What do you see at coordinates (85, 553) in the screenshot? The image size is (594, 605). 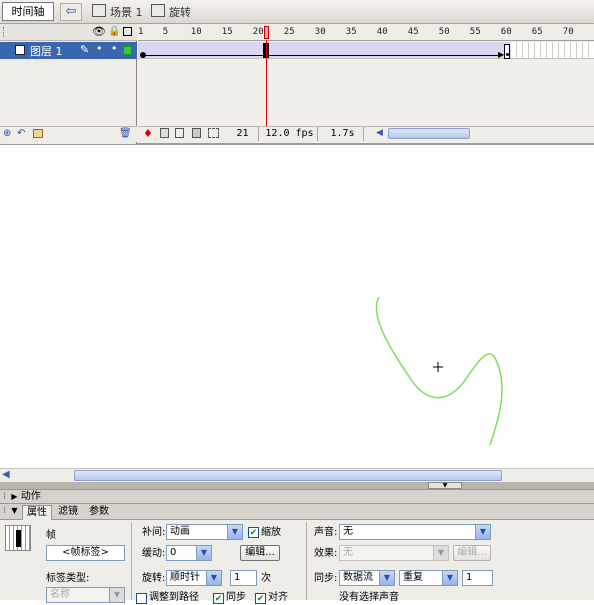 I see `frame-name-input: <帧标签>` at bounding box center [85, 553].